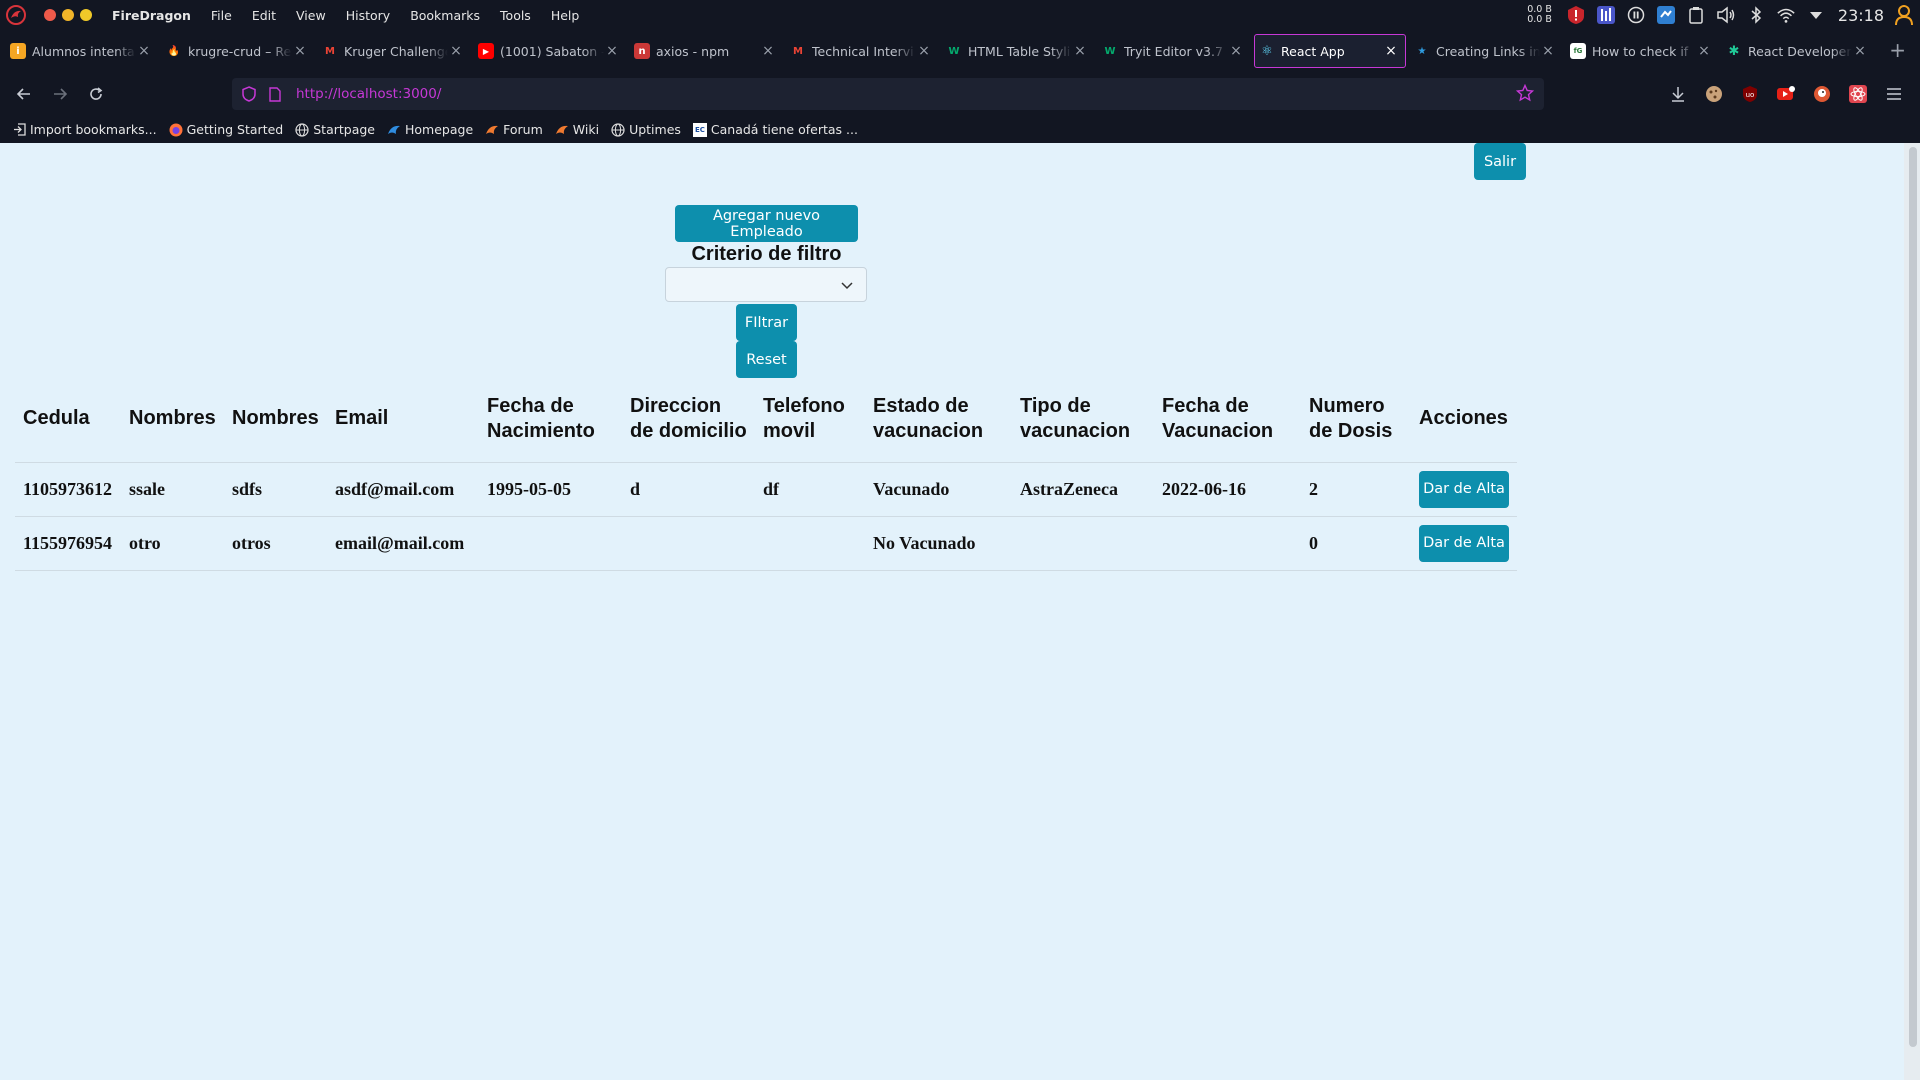  Describe the element at coordinates (862, 51) in the screenshot. I see `tab-technical-interview: M Technical Intervi ×` at that location.